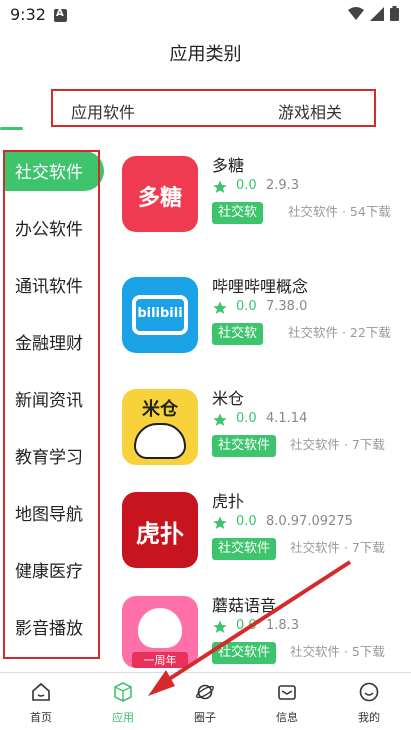 This screenshot has height=730, width=411. Describe the element at coordinates (49, 455) in the screenshot. I see `sidebar-item-education: 教育学习` at that location.